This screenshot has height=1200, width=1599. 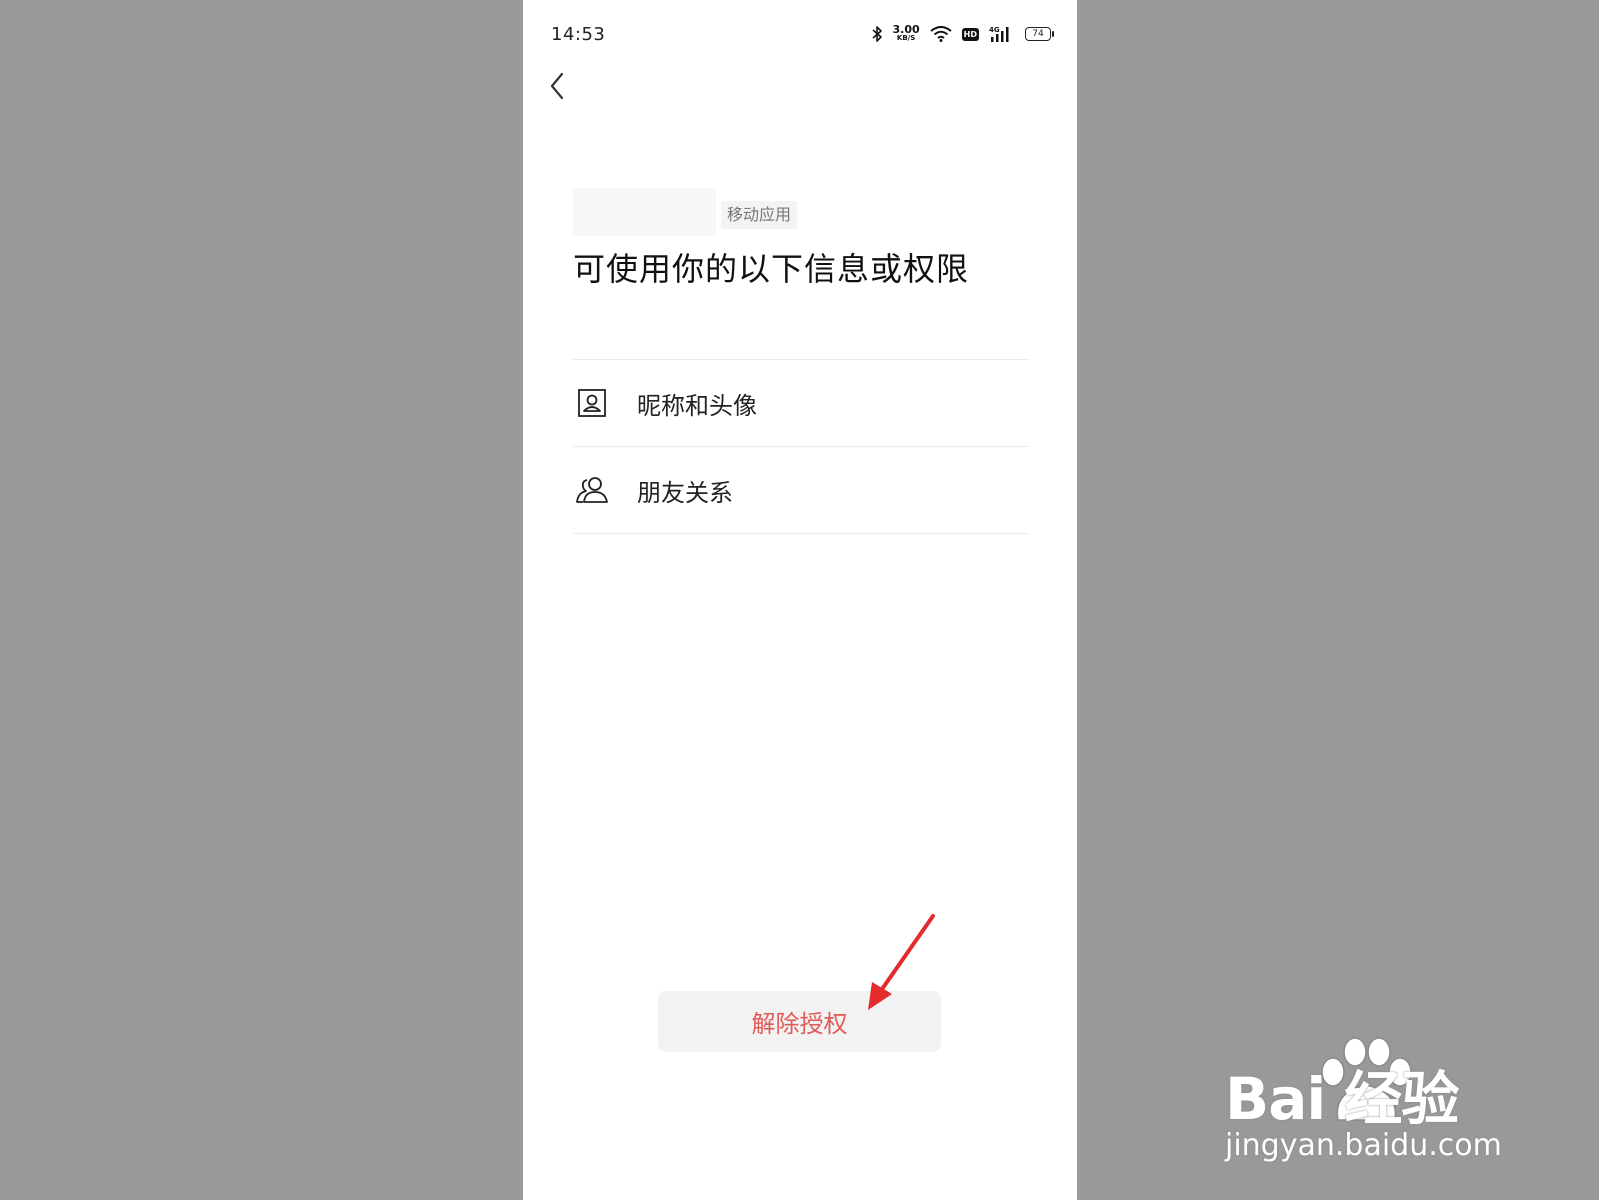 I want to click on app-type-tag: 移动应用, so click(x=759, y=215).